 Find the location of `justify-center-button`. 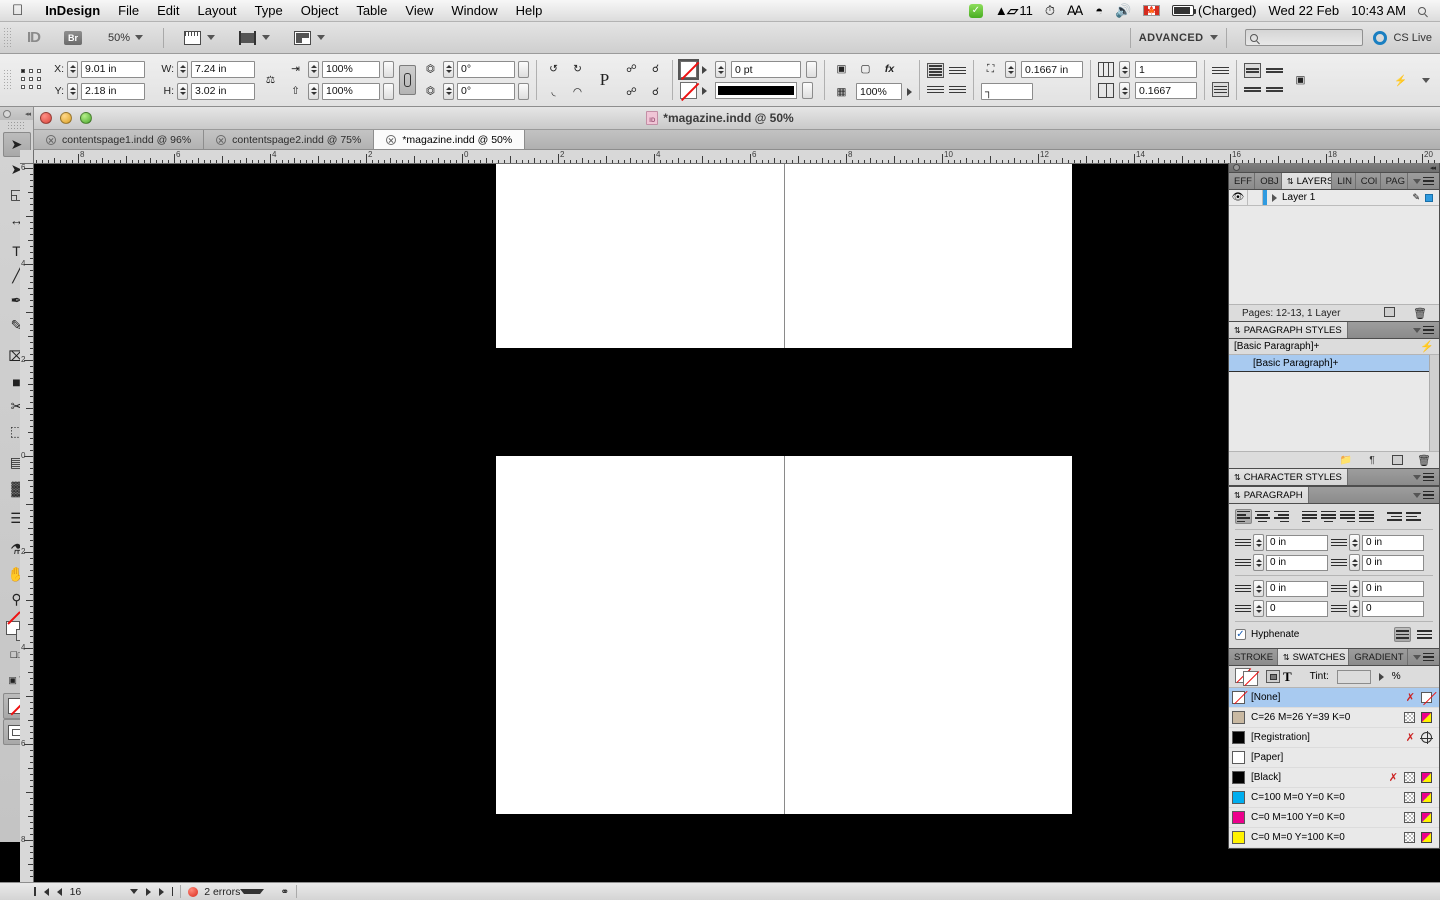

justify-center-button is located at coordinates (1328, 516).